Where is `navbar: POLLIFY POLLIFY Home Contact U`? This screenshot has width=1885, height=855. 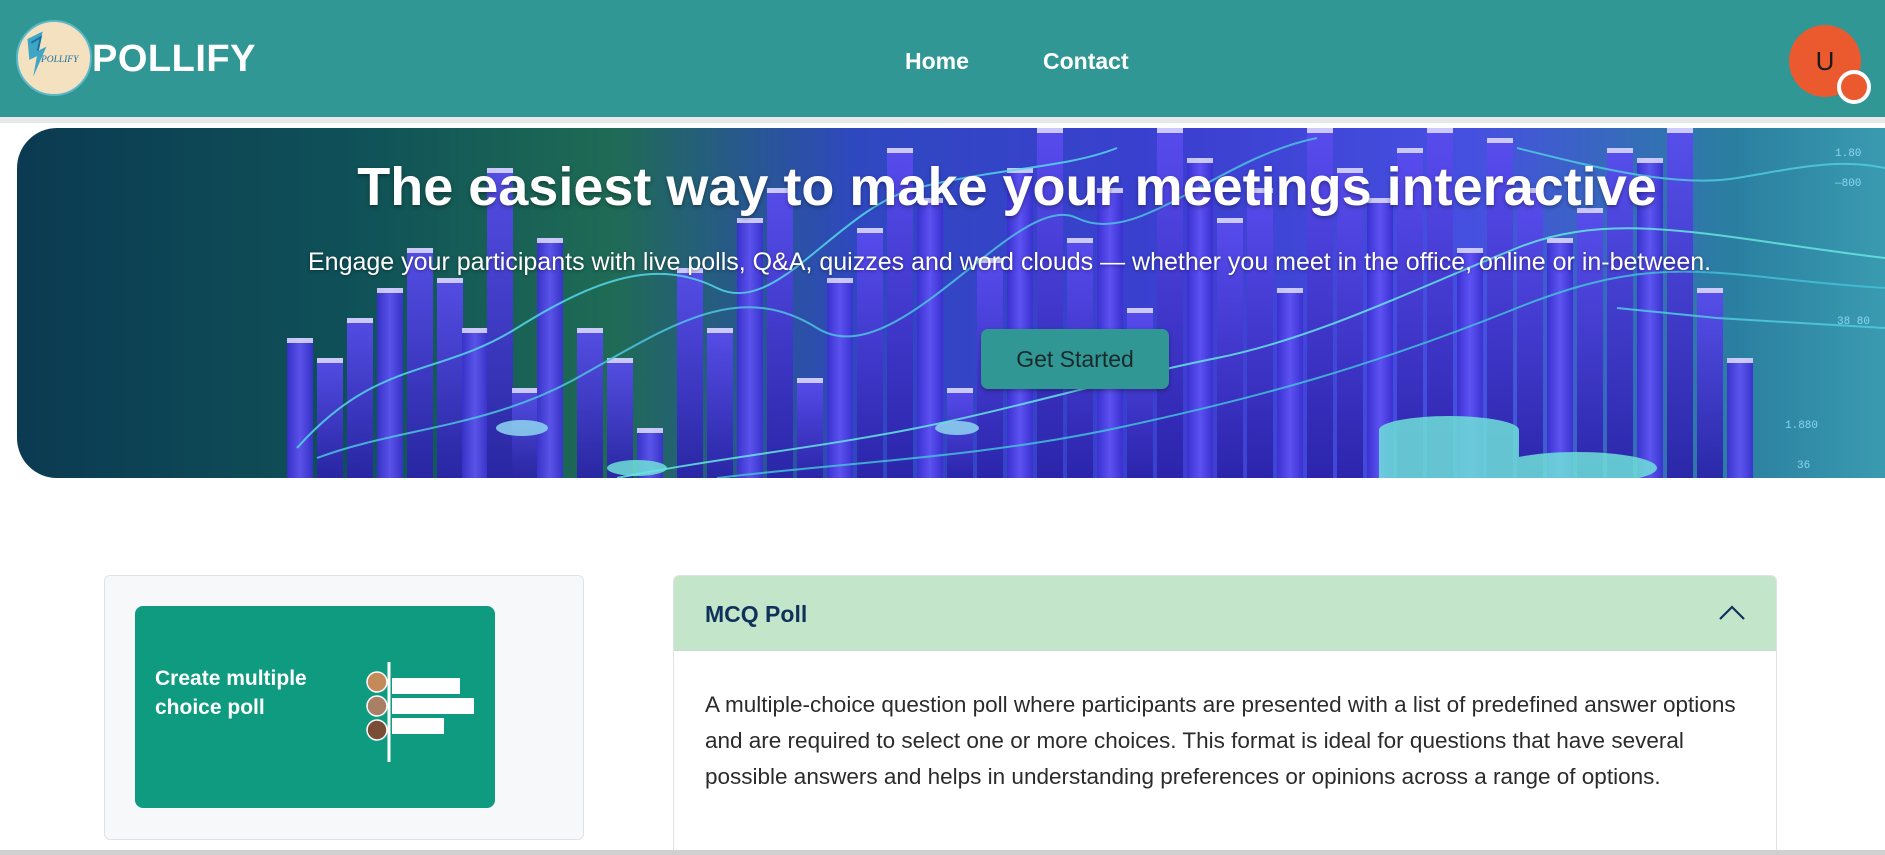 navbar: POLLIFY POLLIFY Home Contact U is located at coordinates (942, 61).